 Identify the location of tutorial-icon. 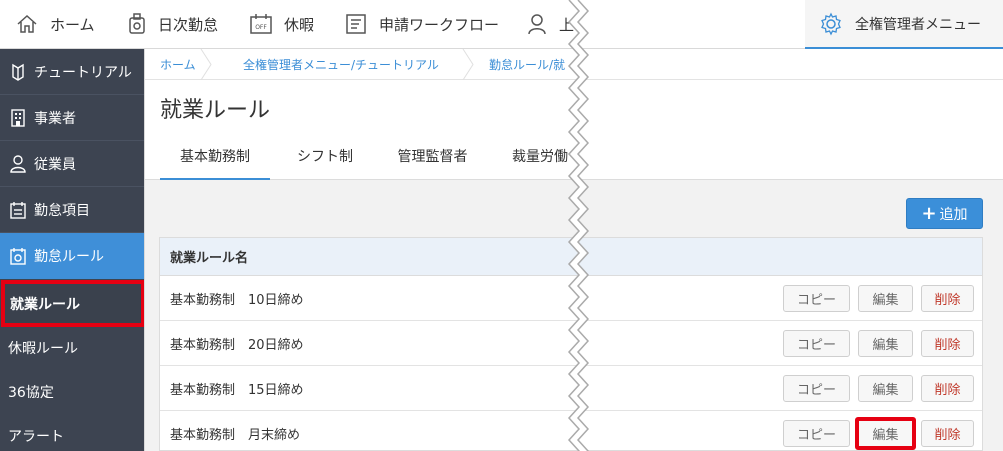
(18, 72).